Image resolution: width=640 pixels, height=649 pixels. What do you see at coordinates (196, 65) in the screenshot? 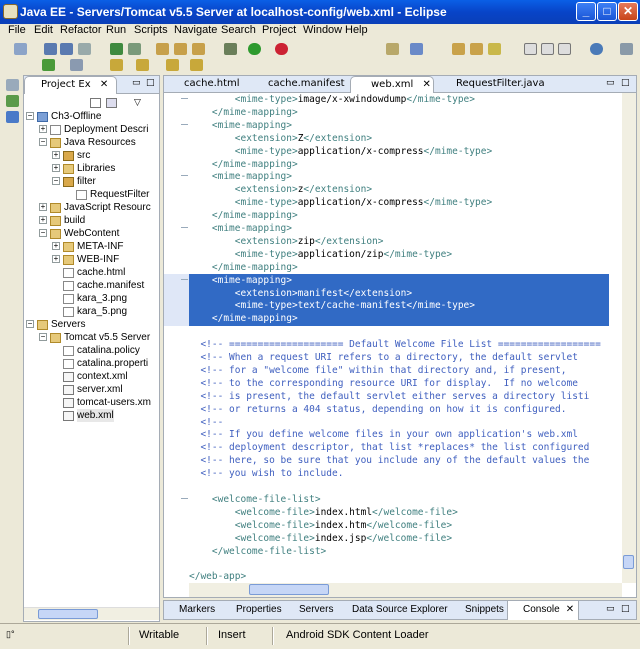
I see `forward-icon` at bounding box center [196, 65].